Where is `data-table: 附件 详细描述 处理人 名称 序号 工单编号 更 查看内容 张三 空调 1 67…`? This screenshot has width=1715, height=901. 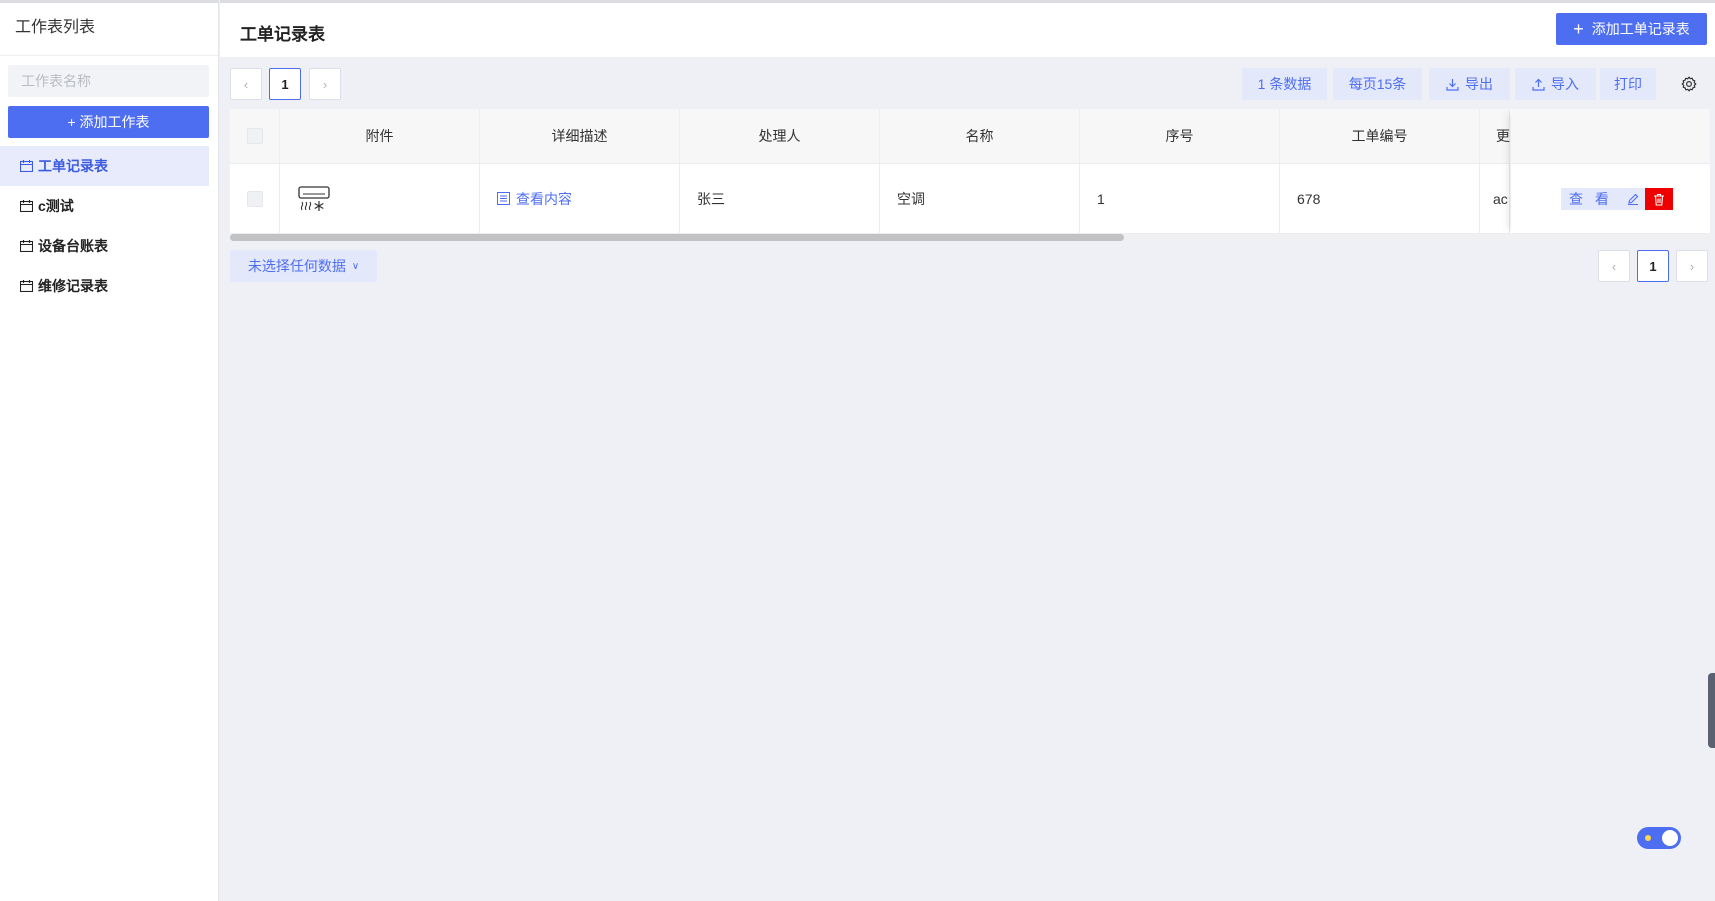 data-table: 附件 详细描述 处理人 名称 序号 工单编号 更 查看内容 张三 空调 1 67… is located at coordinates (970, 175).